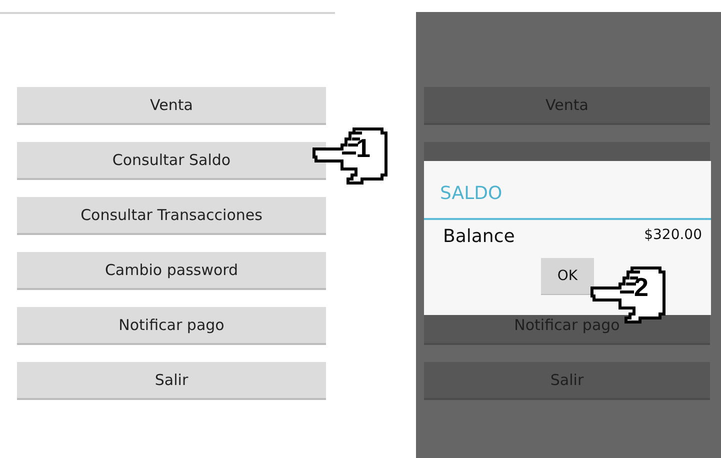  Describe the element at coordinates (171, 106) in the screenshot. I see `menu-button: Venta` at that location.